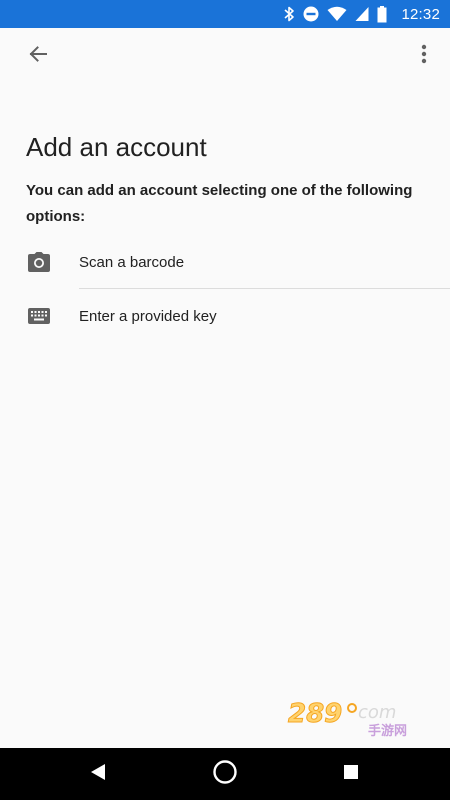 The image size is (450, 800). I want to click on scan-barcode-label: Scan a barcode, so click(132, 262).